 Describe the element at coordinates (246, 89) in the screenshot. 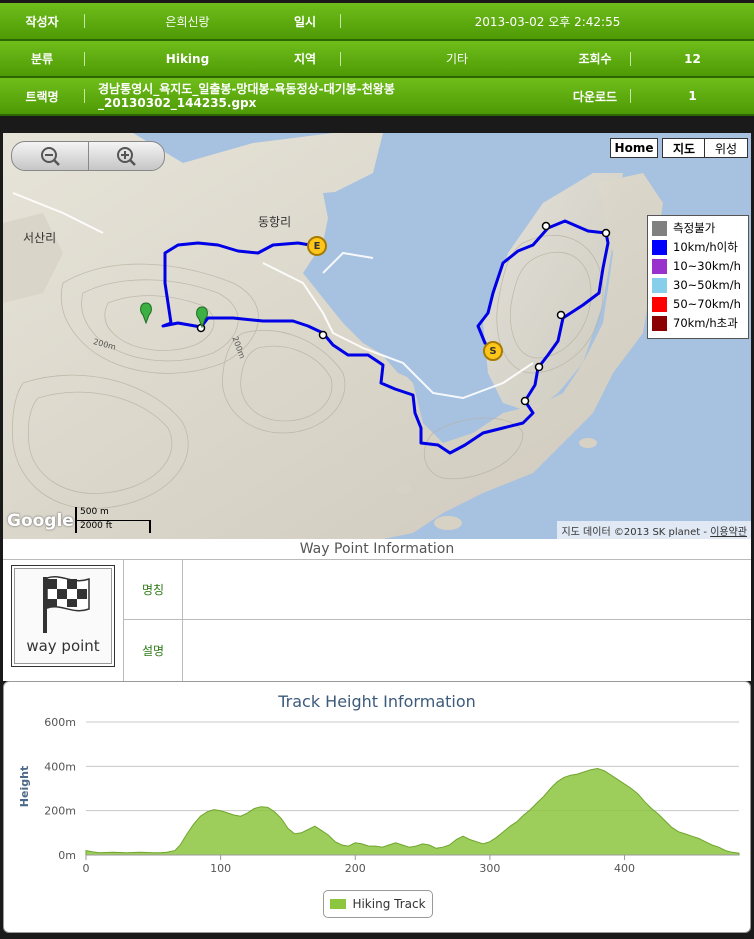

I see `track-name-line1: 경남통영시_욕지도_일출봉-망대봉-욕동정상-대기봉-천왕봉` at that location.